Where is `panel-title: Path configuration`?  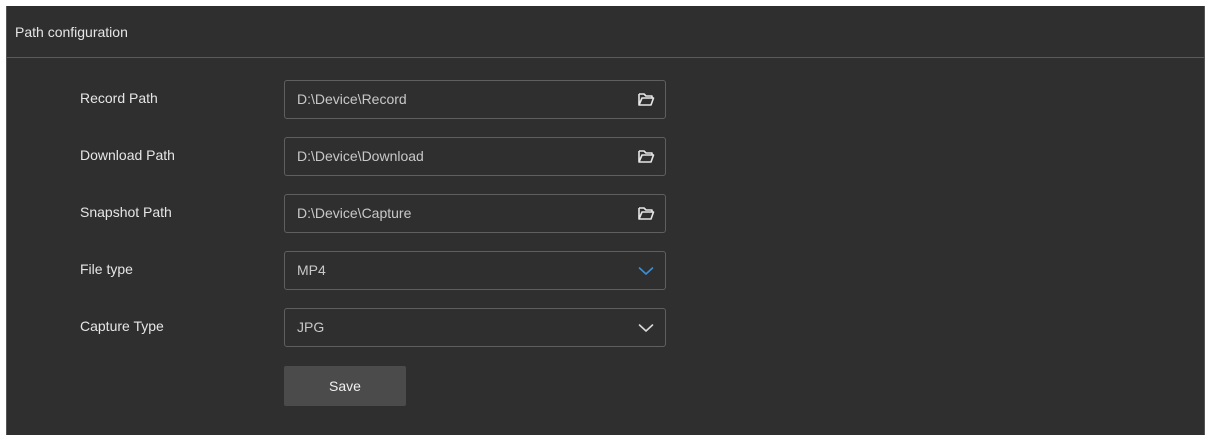
panel-title: Path configuration is located at coordinates (71, 31).